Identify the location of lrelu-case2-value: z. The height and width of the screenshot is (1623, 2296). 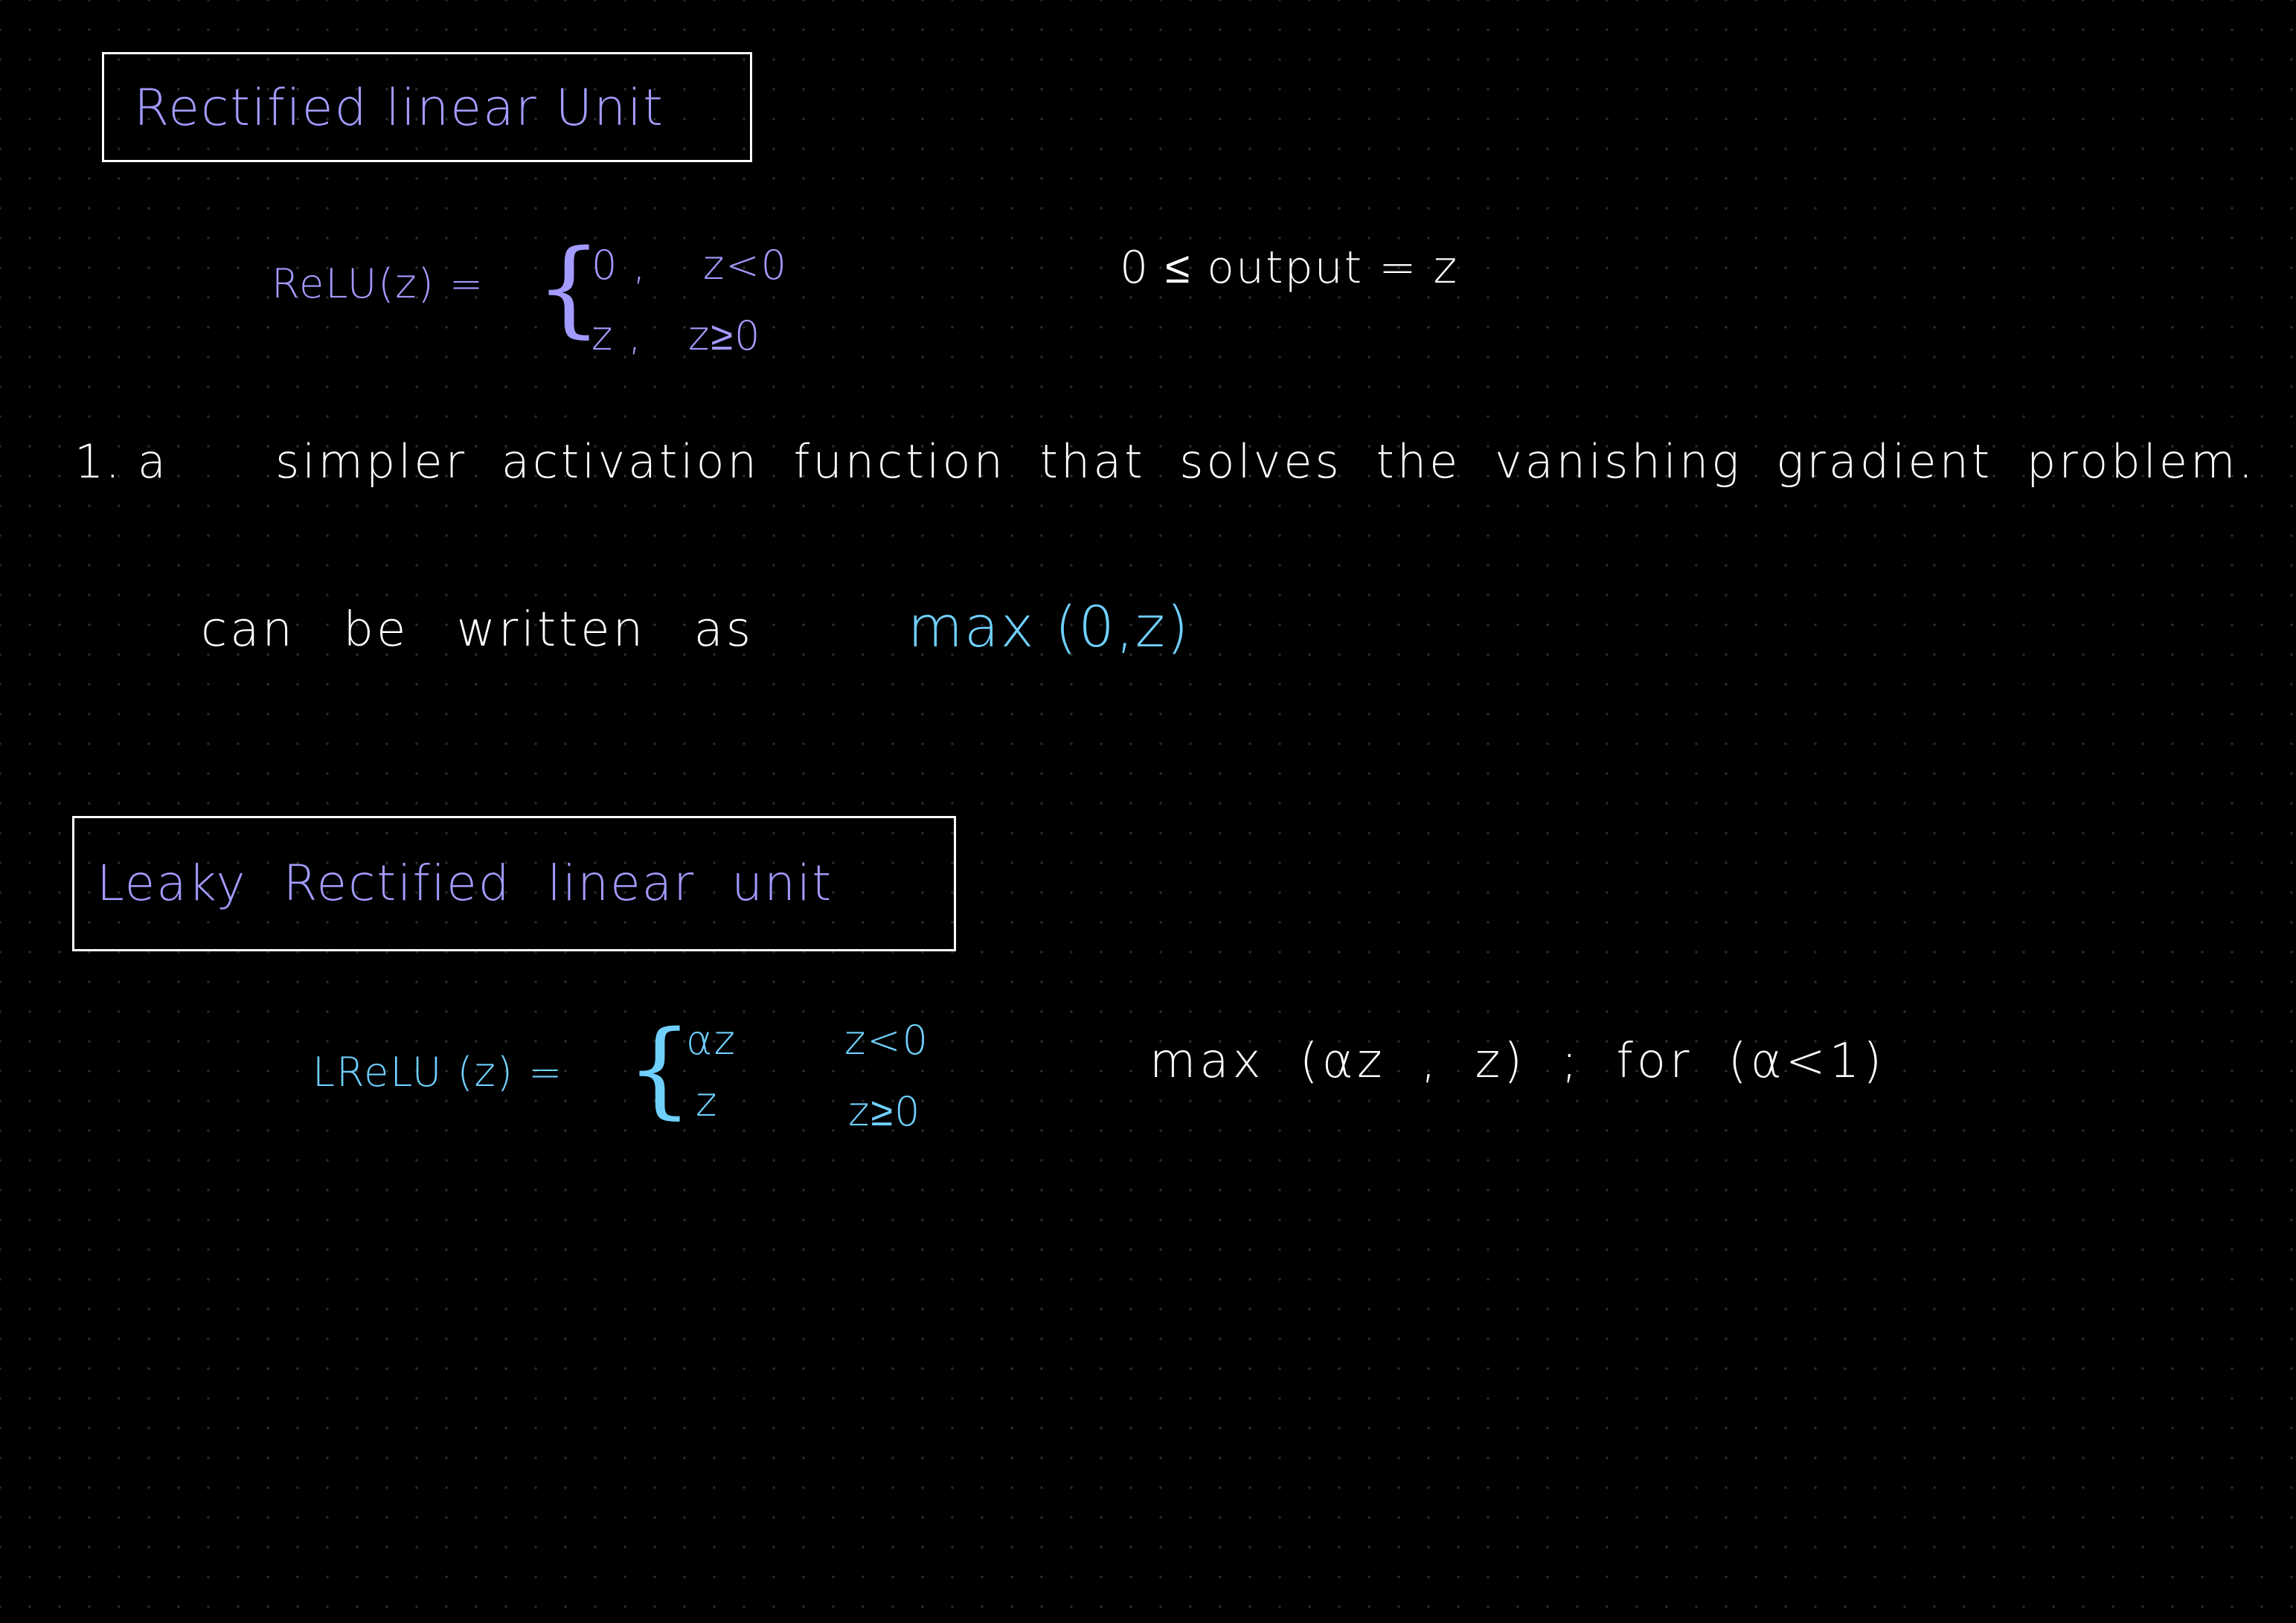
(707, 1102).